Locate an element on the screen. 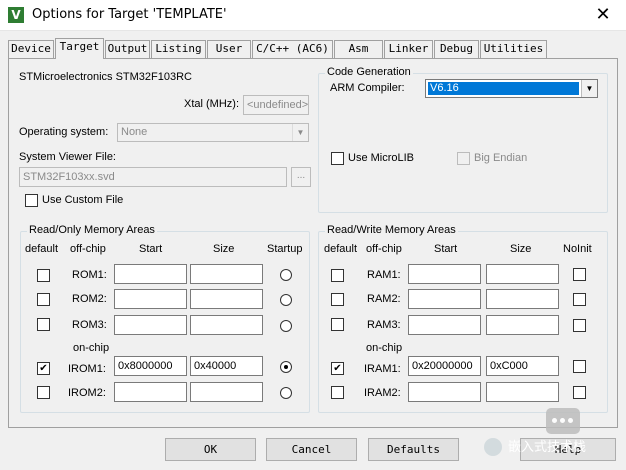  ram-header-offchip: off-chip is located at coordinates (384, 249).